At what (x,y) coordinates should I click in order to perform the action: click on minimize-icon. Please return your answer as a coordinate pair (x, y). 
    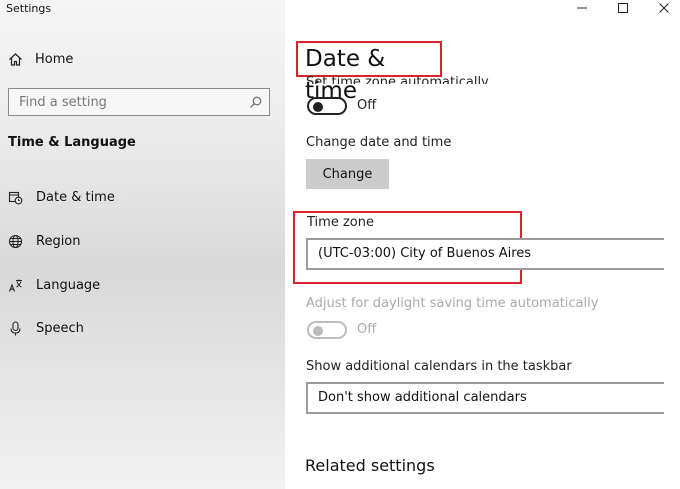
    Looking at the image, I should click on (582, 8).